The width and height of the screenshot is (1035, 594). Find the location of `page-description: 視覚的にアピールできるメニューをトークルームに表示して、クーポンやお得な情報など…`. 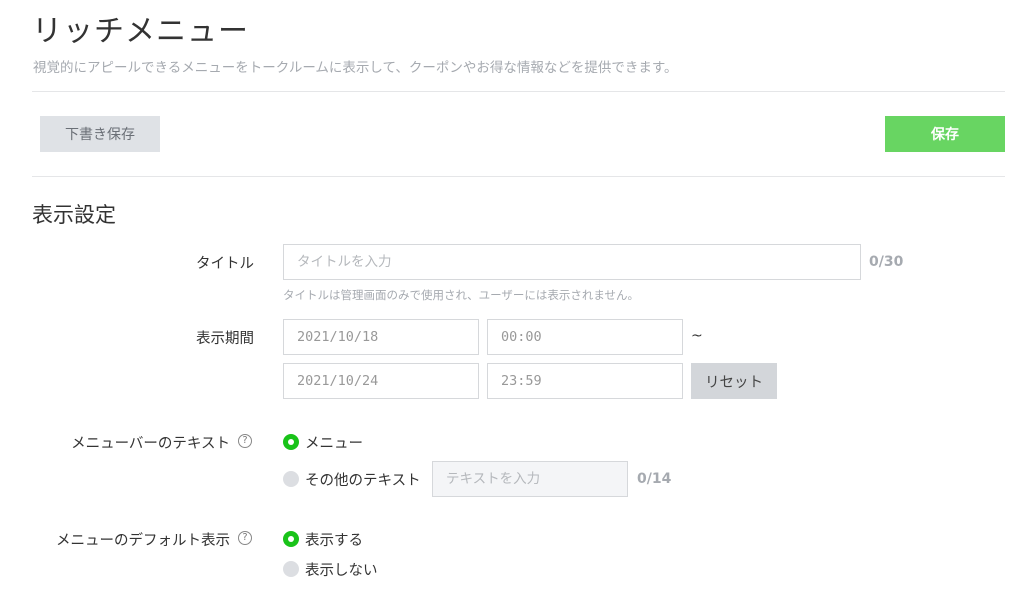

page-description: 視覚的にアピールできるメニューをトークルームに表示して、クーポンやお得な情報など… is located at coordinates (355, 68).